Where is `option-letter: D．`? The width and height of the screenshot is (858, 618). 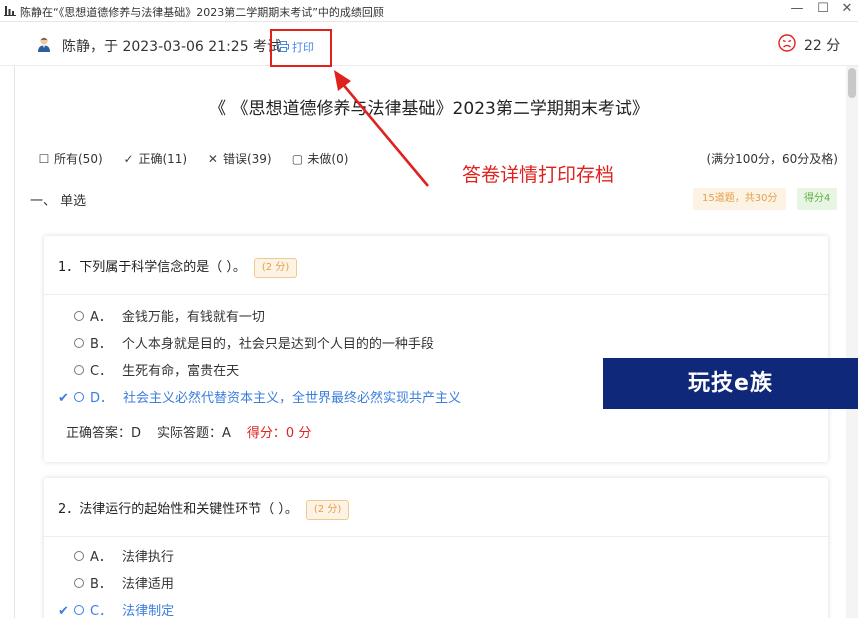 option-letter: D． is located at coordinates (102, 398).